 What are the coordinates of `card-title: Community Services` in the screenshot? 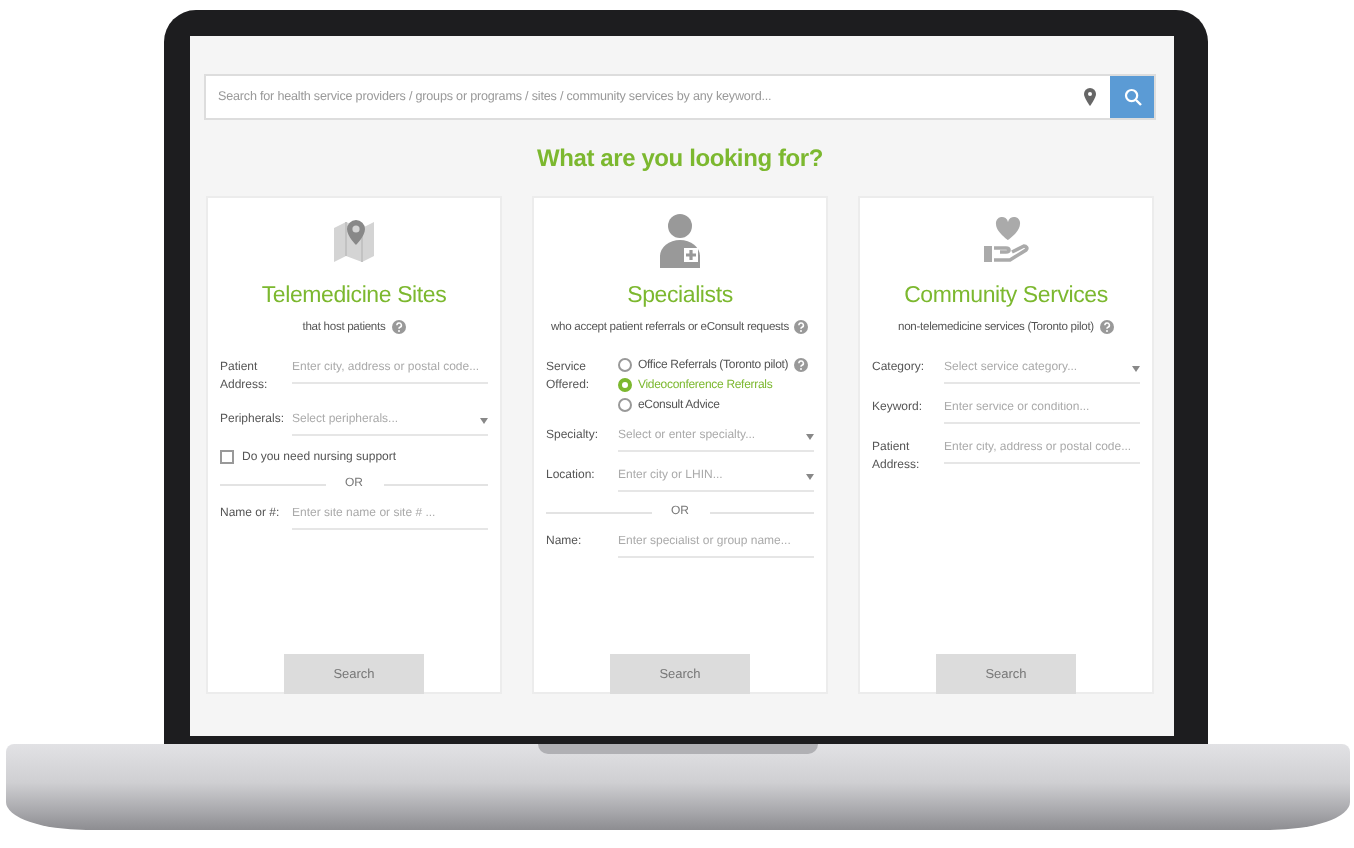 It's located at (1006, 296).